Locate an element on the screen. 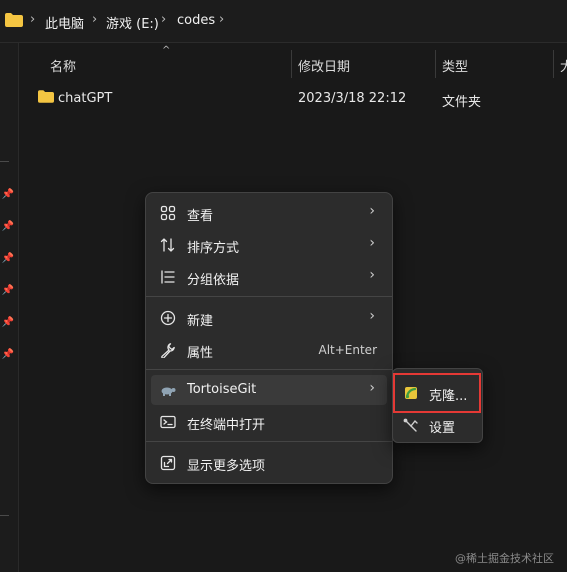 The height and width of the screenshot is (572, 567). column-header-name: 名称 is located at coordinates (63, 65).